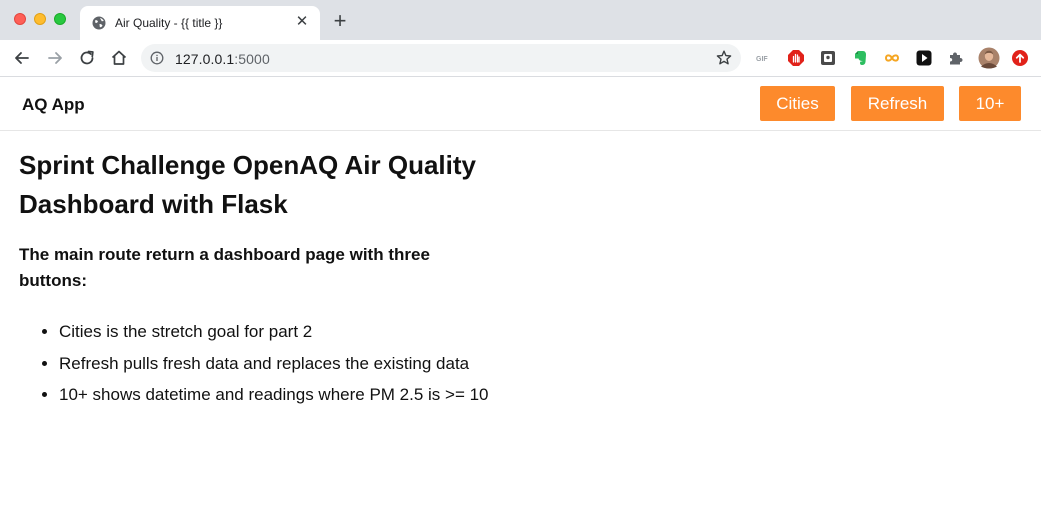  Describe the element at coordinates (252, 59) in the screenshot. I see `url-port: :5000` at that location.